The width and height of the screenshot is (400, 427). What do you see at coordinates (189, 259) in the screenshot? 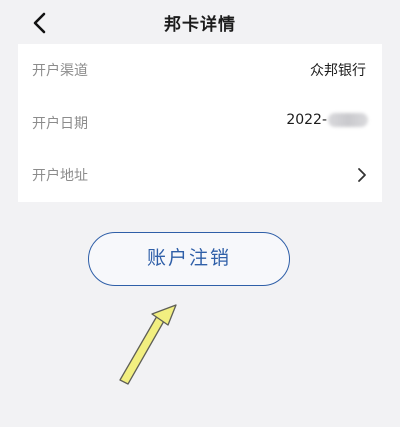
I see `cancel-account-button: 账户注销` at bounding box center [189, 259].